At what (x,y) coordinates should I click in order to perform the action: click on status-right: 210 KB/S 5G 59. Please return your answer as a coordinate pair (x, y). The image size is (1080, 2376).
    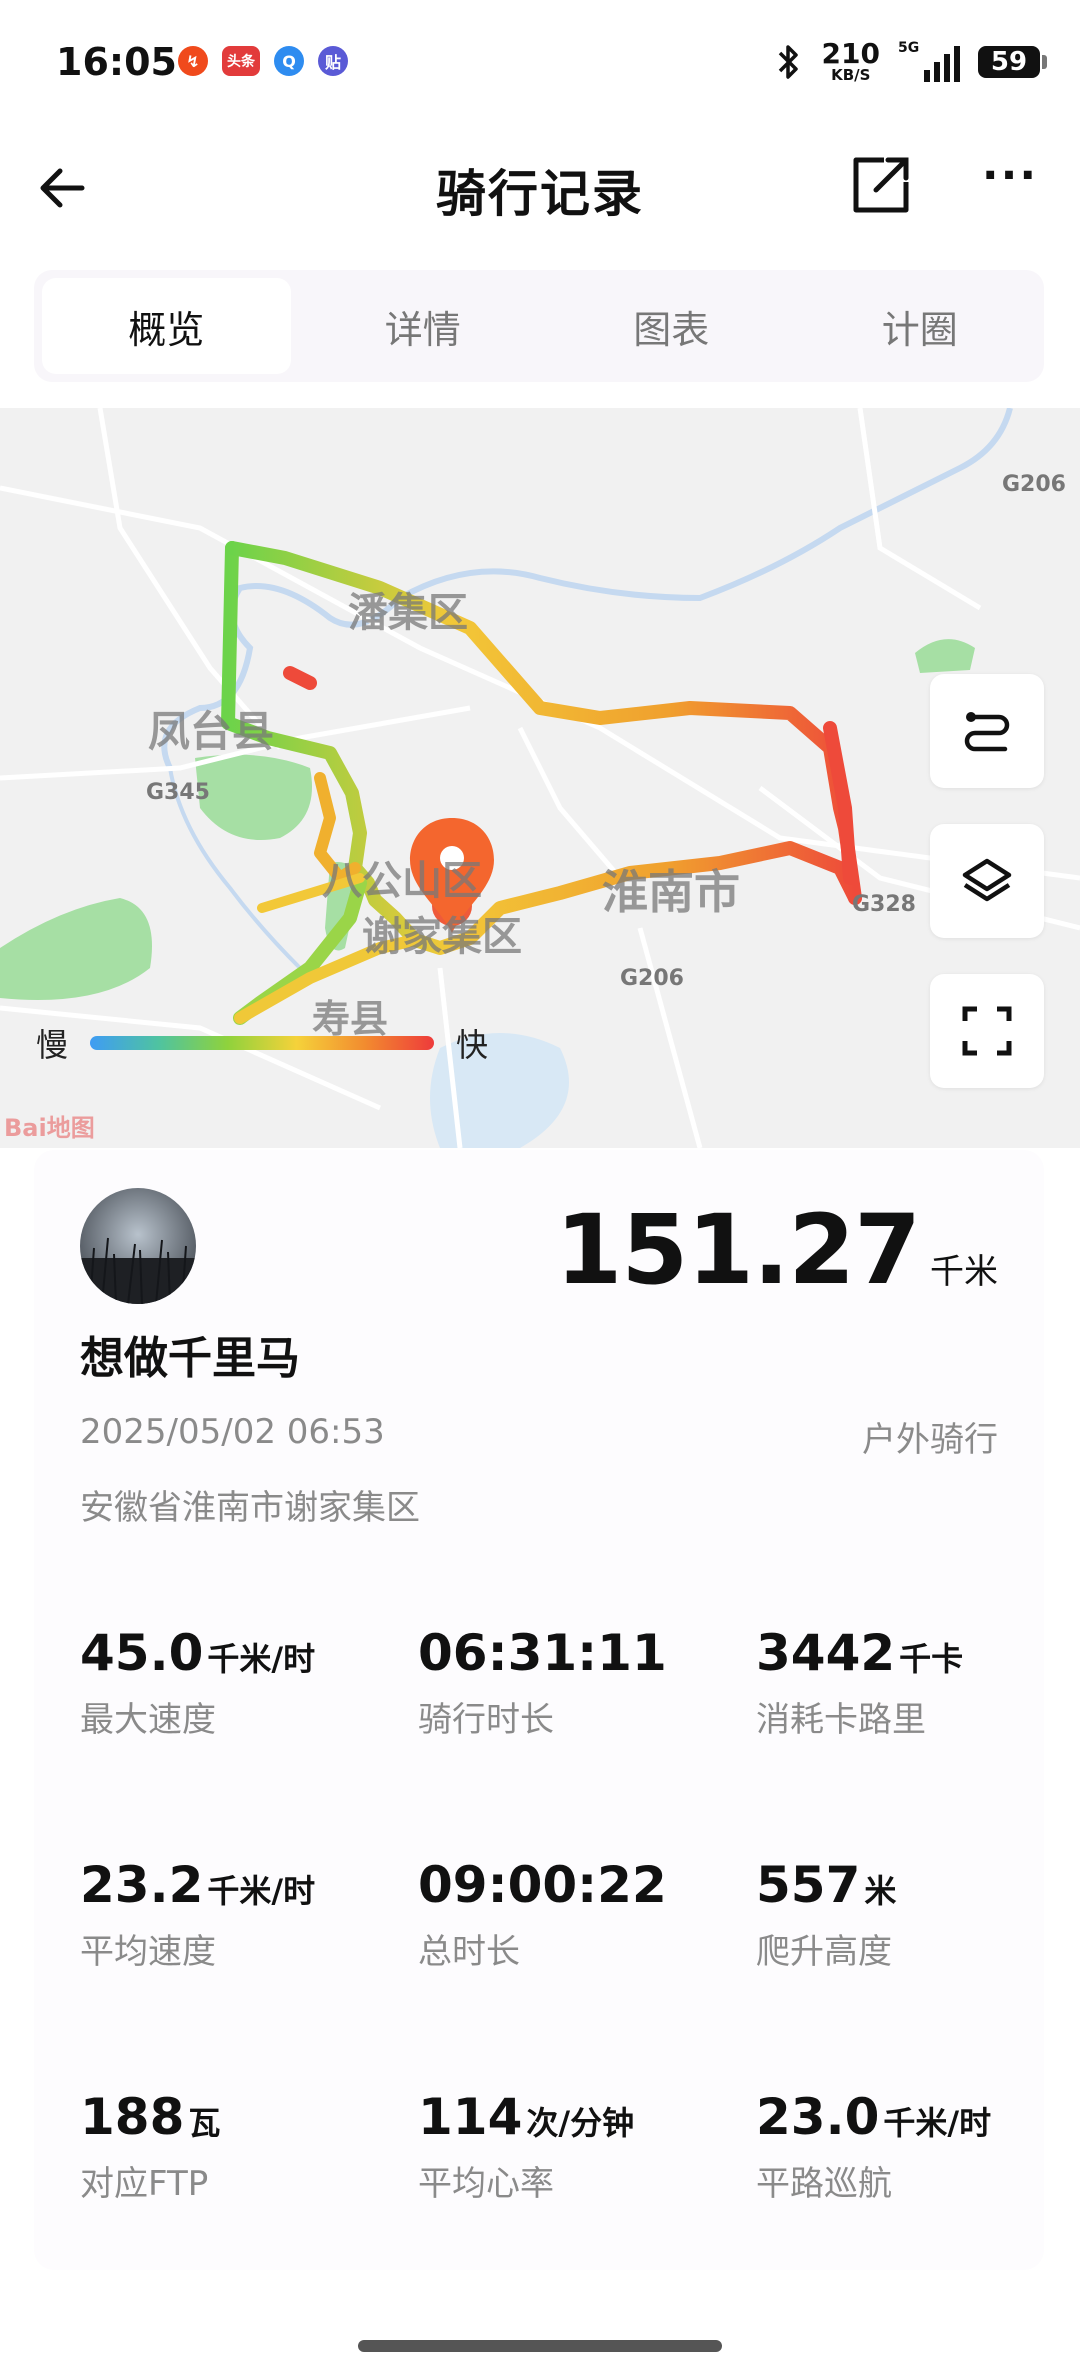
    Looking at the image, I should click on (910, 60).